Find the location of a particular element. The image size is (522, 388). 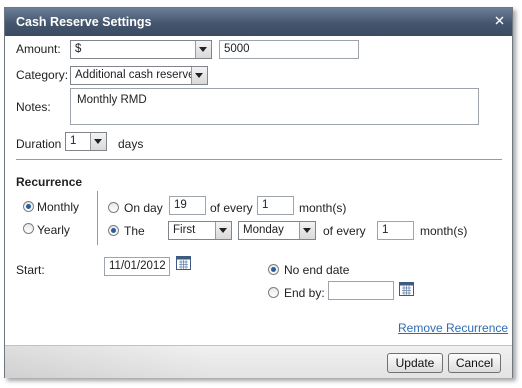

weekday-select-value: Monday is located at coordinates (263, 230).